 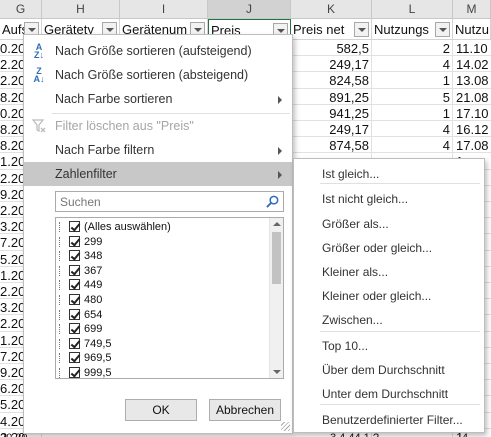 I want to click on header-cell-nutzu: Nutzu, so click(x=472, y=29).